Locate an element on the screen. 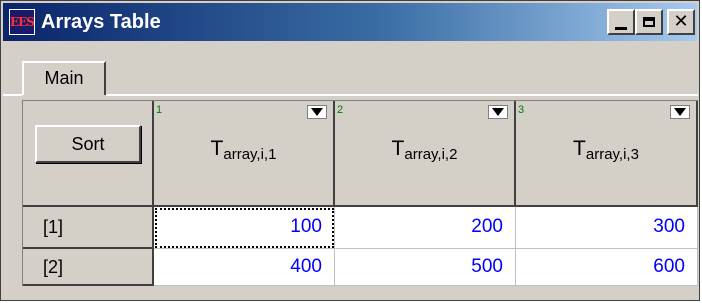 Image resolution: width=702 pixels, height=303 pixels. corner-cell: Sort is located at coordinates (88, 154).